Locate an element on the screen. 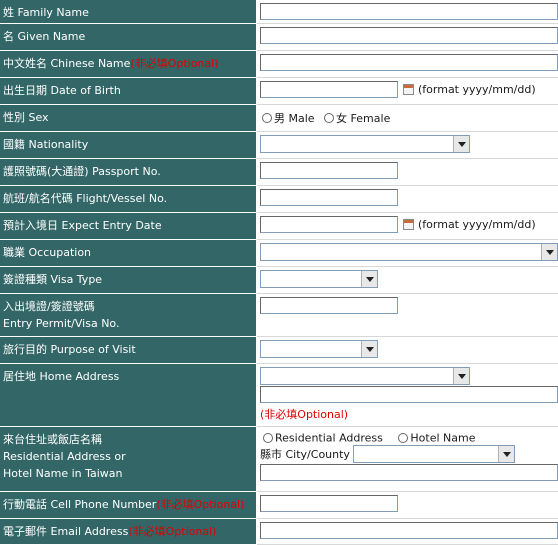 This screenshot has width=558, height=545. given-name-input is located at coordinates (409, 35).